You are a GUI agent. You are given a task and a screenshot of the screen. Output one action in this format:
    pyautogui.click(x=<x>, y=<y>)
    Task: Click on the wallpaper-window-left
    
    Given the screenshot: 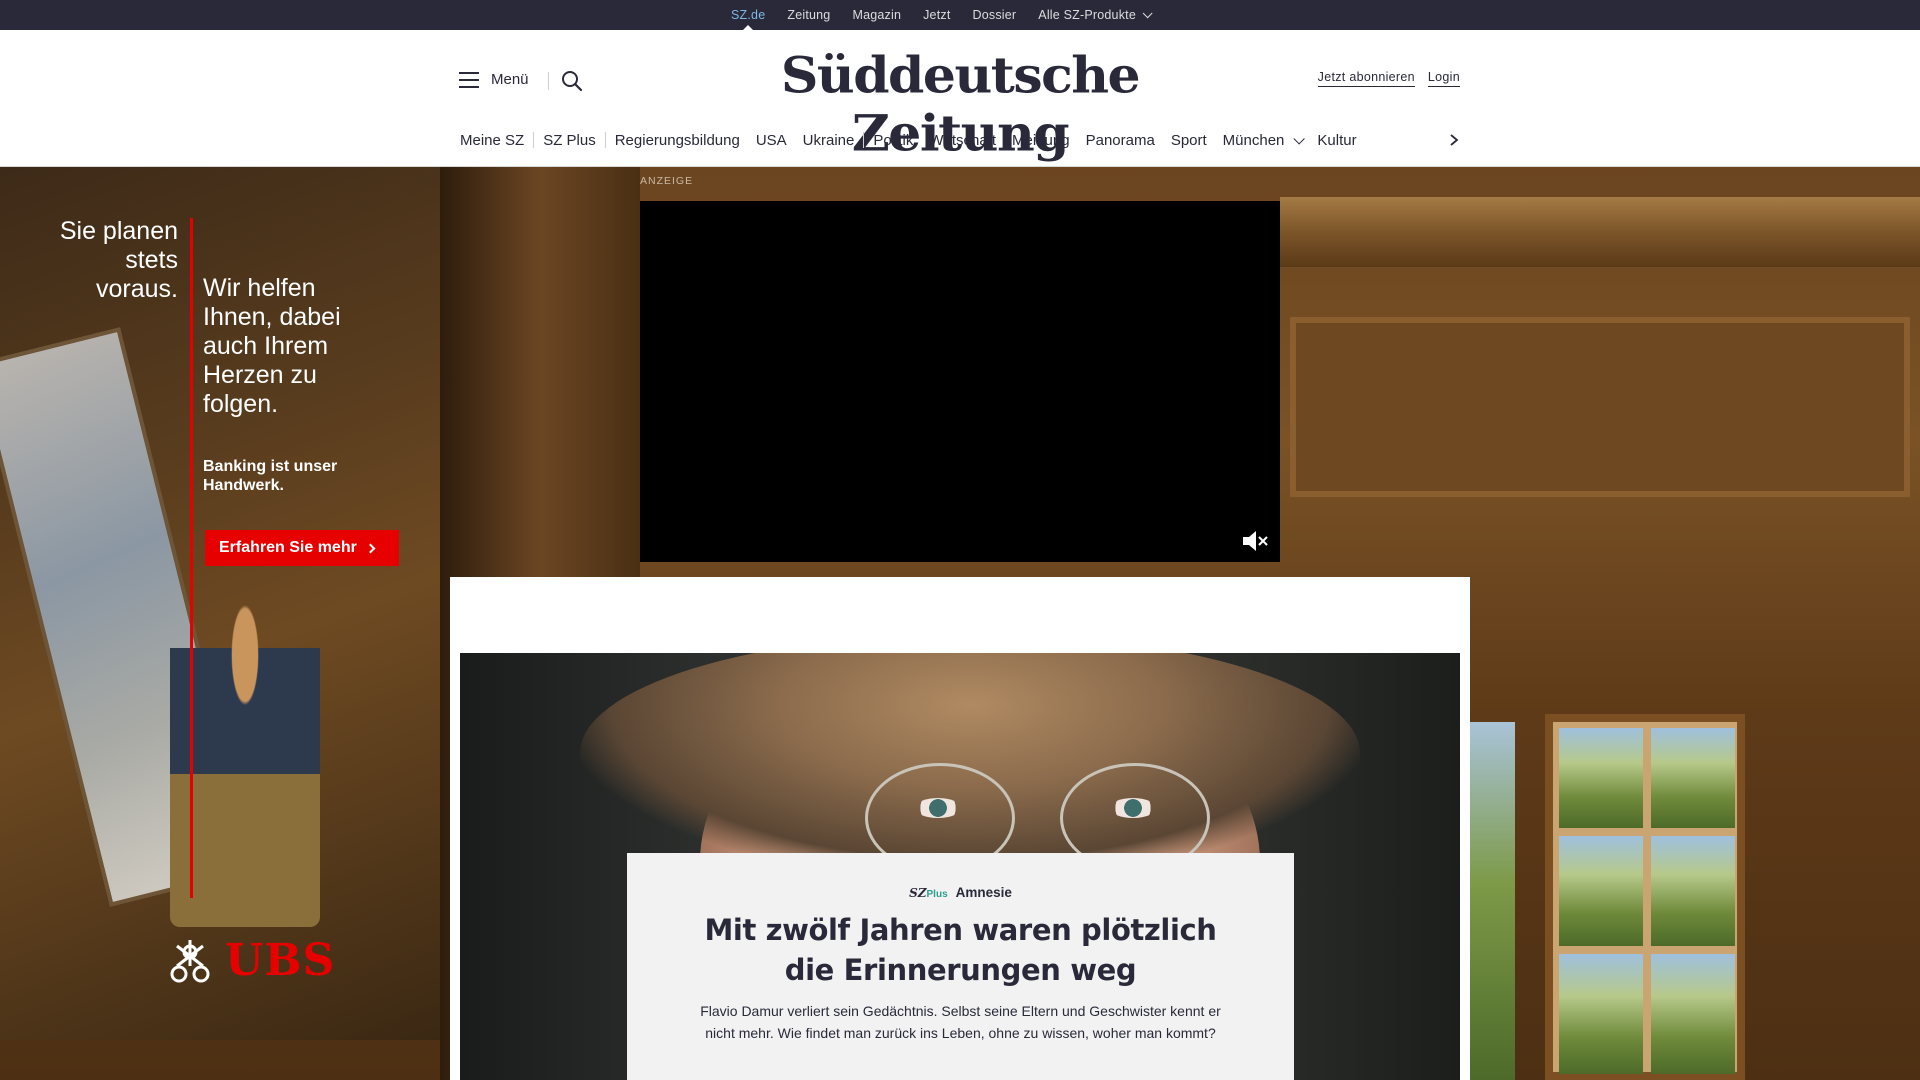 What is the action you would take?
    pyautogui.click(x=1492, y=901)
    